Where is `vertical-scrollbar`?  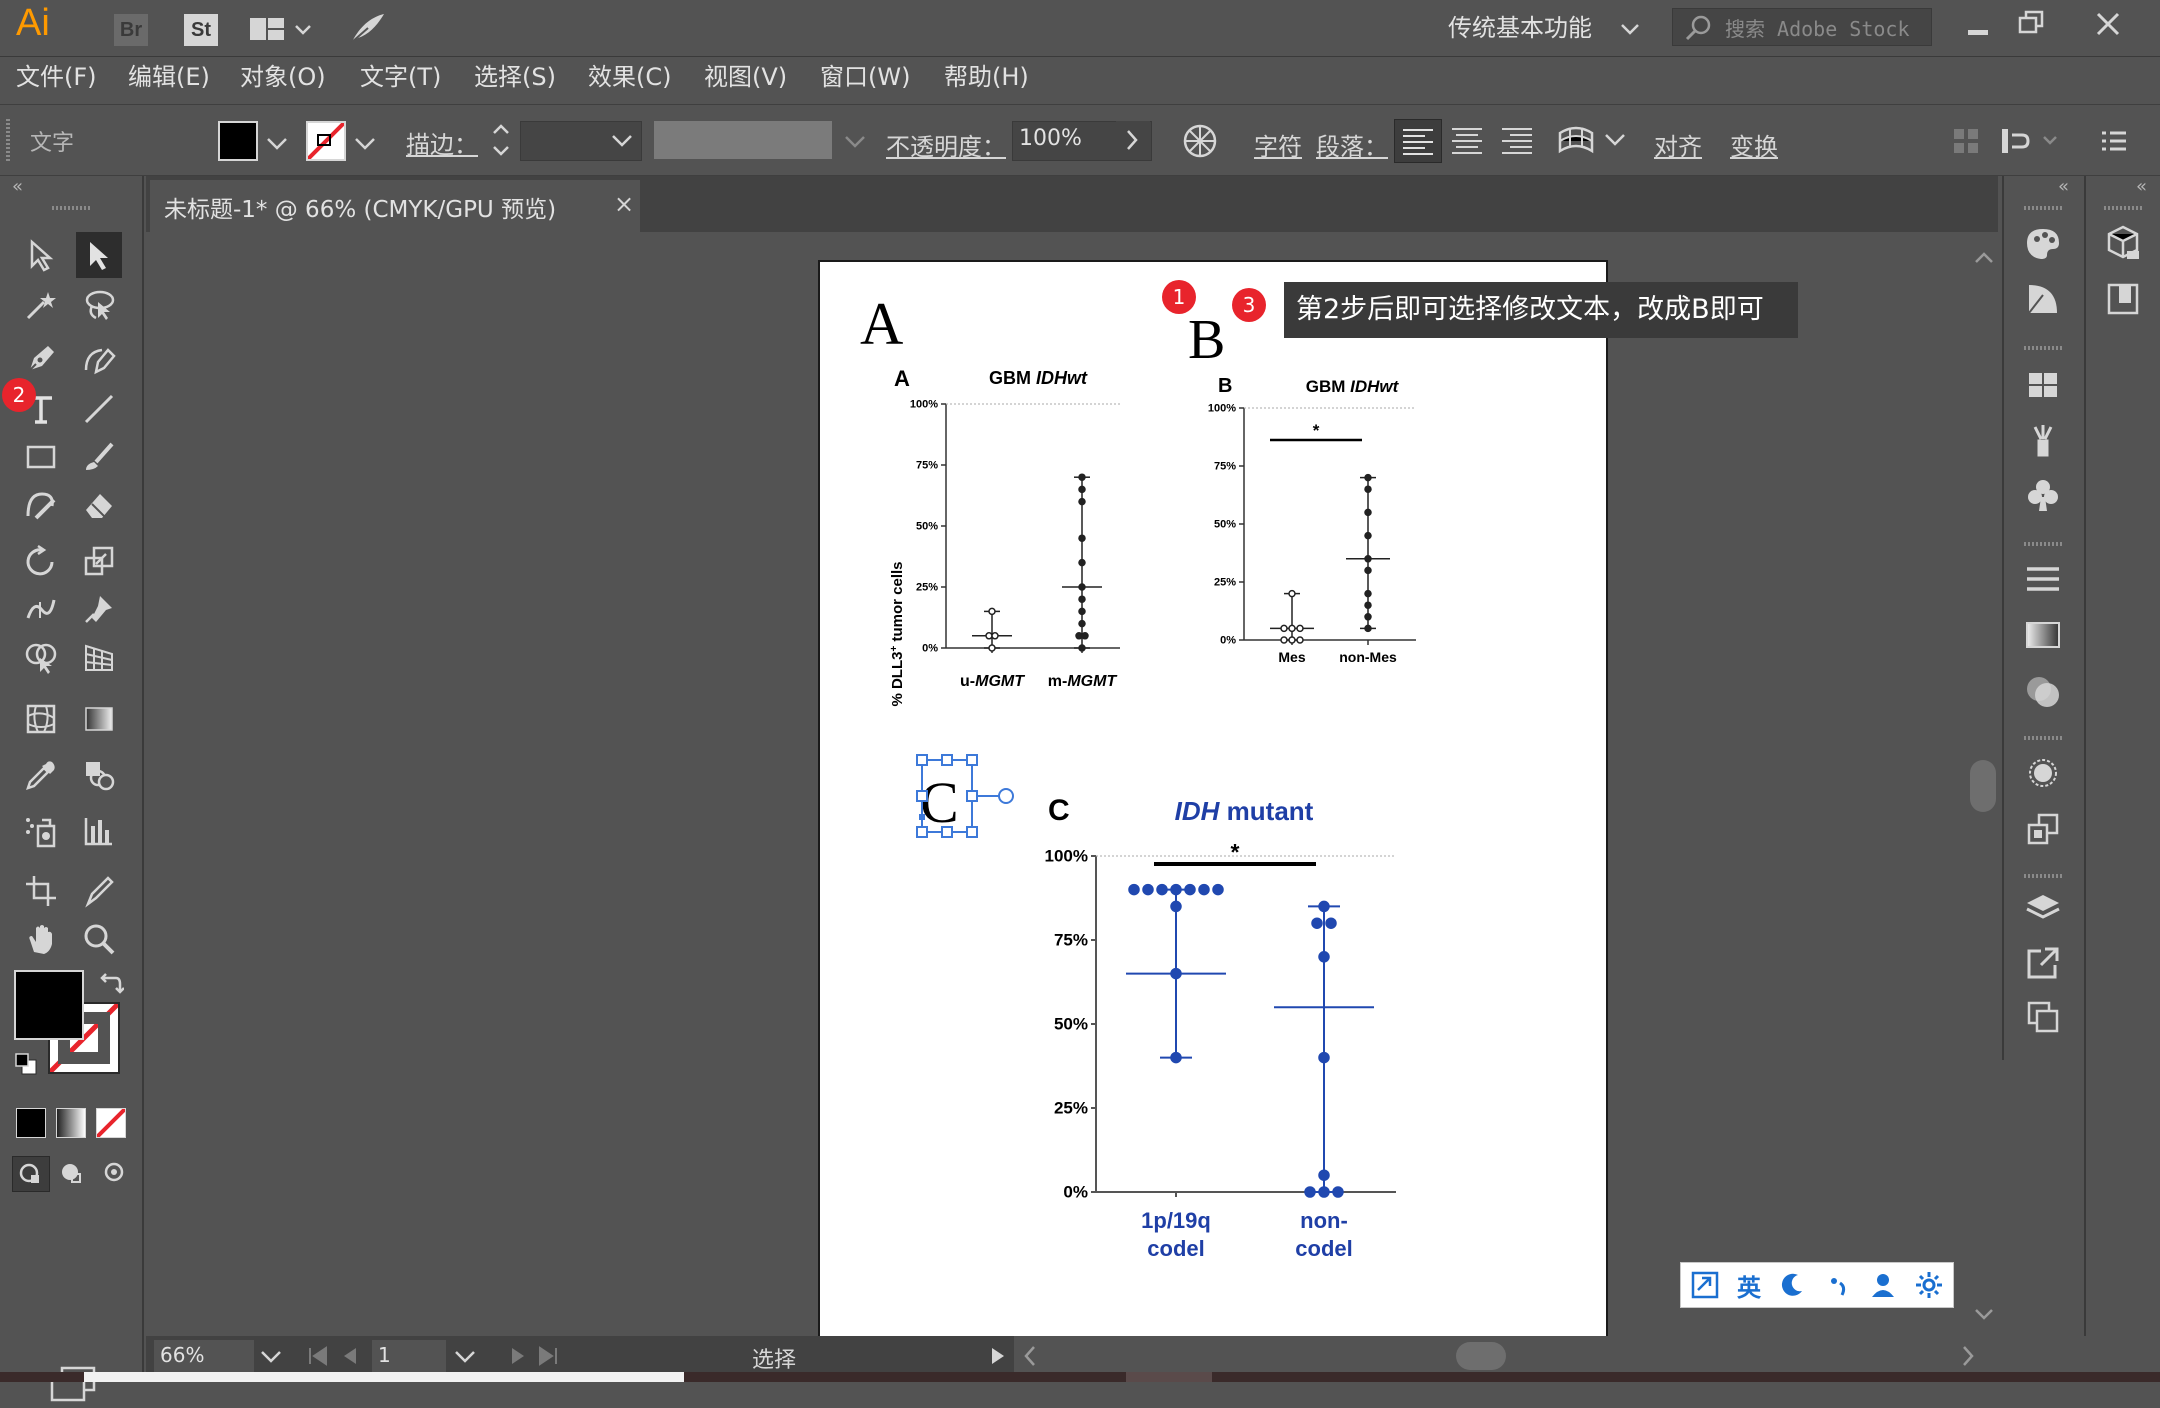 vertical-scrollbar is located at coordinates (1984, 784).